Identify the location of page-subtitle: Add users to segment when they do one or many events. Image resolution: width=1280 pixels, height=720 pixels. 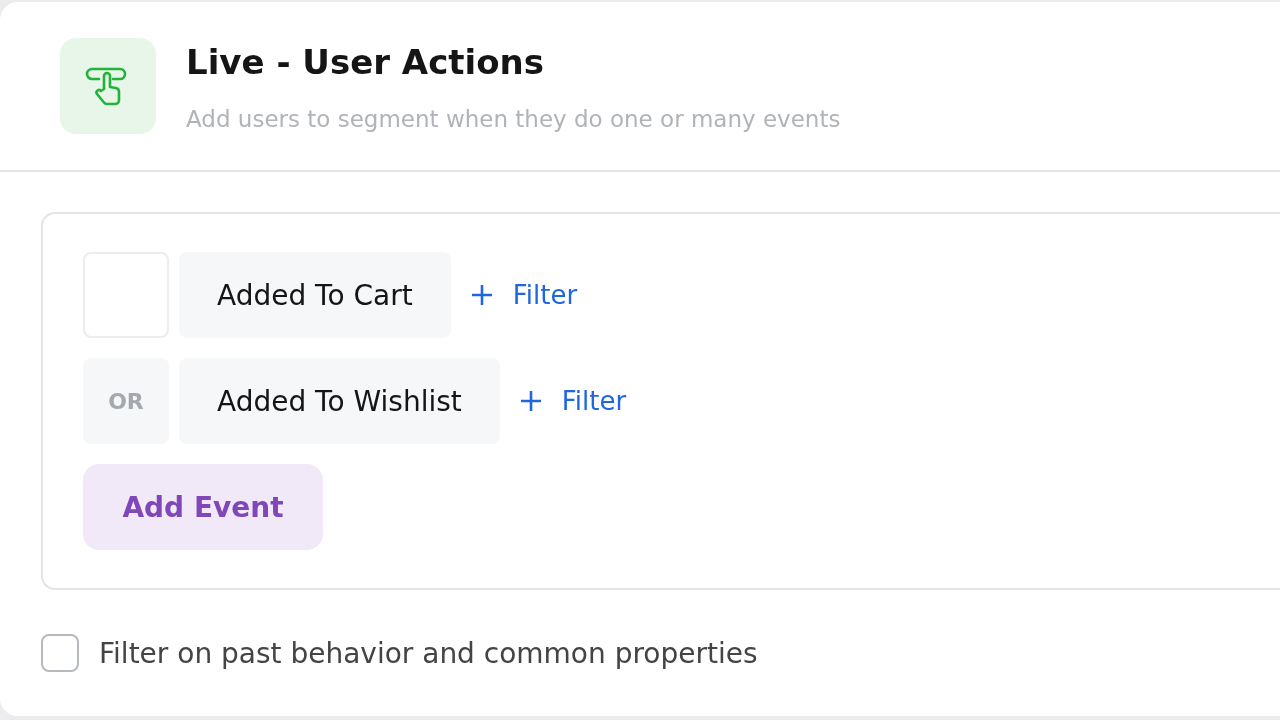
(513, 119).